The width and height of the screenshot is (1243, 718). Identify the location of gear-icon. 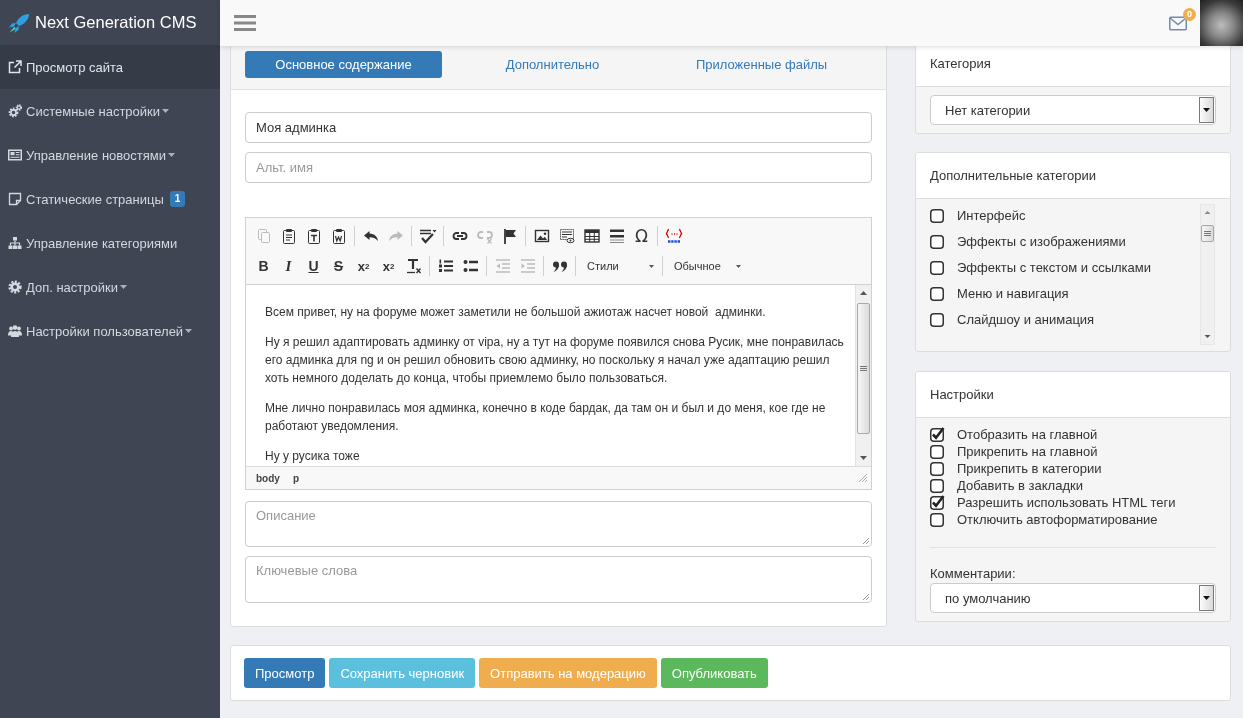
(15, 287).